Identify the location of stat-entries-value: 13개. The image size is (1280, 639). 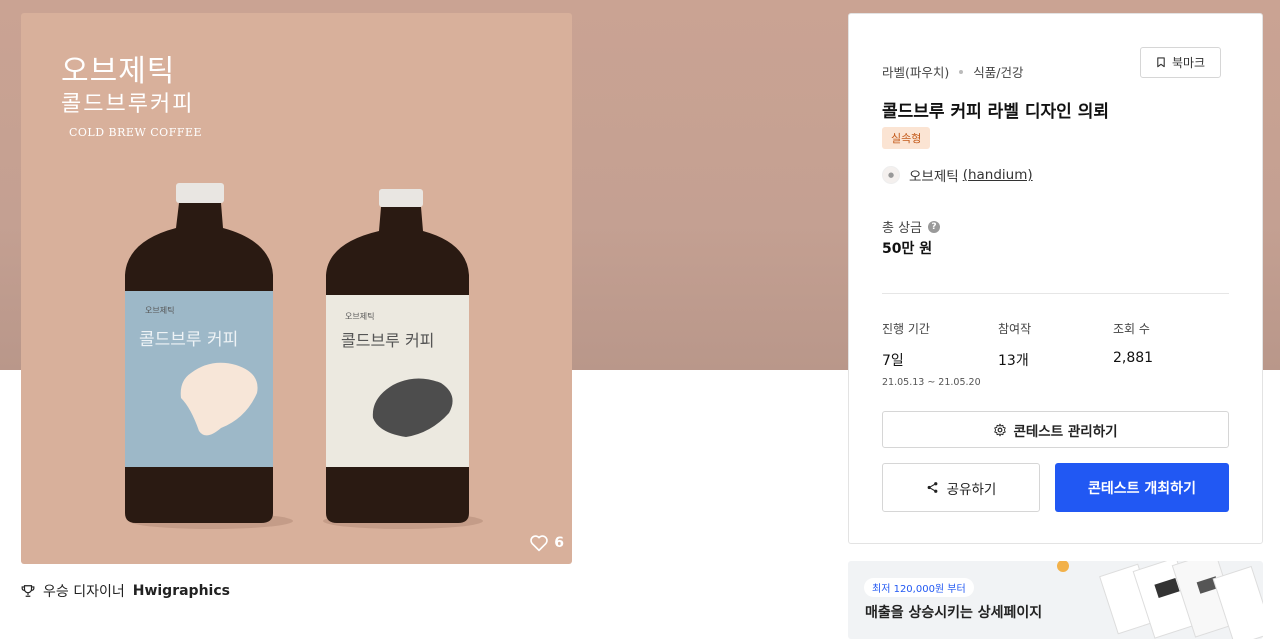
(1013, 361).